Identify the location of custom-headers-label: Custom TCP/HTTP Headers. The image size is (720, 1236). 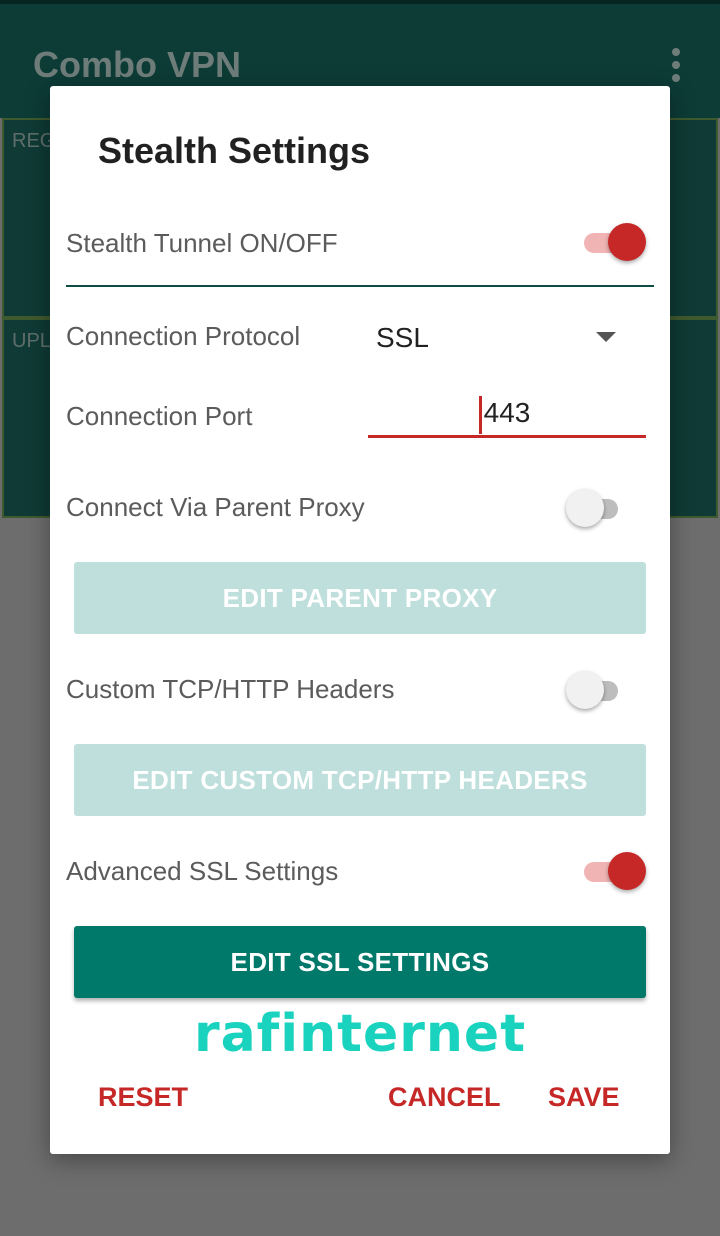
(230, 689).